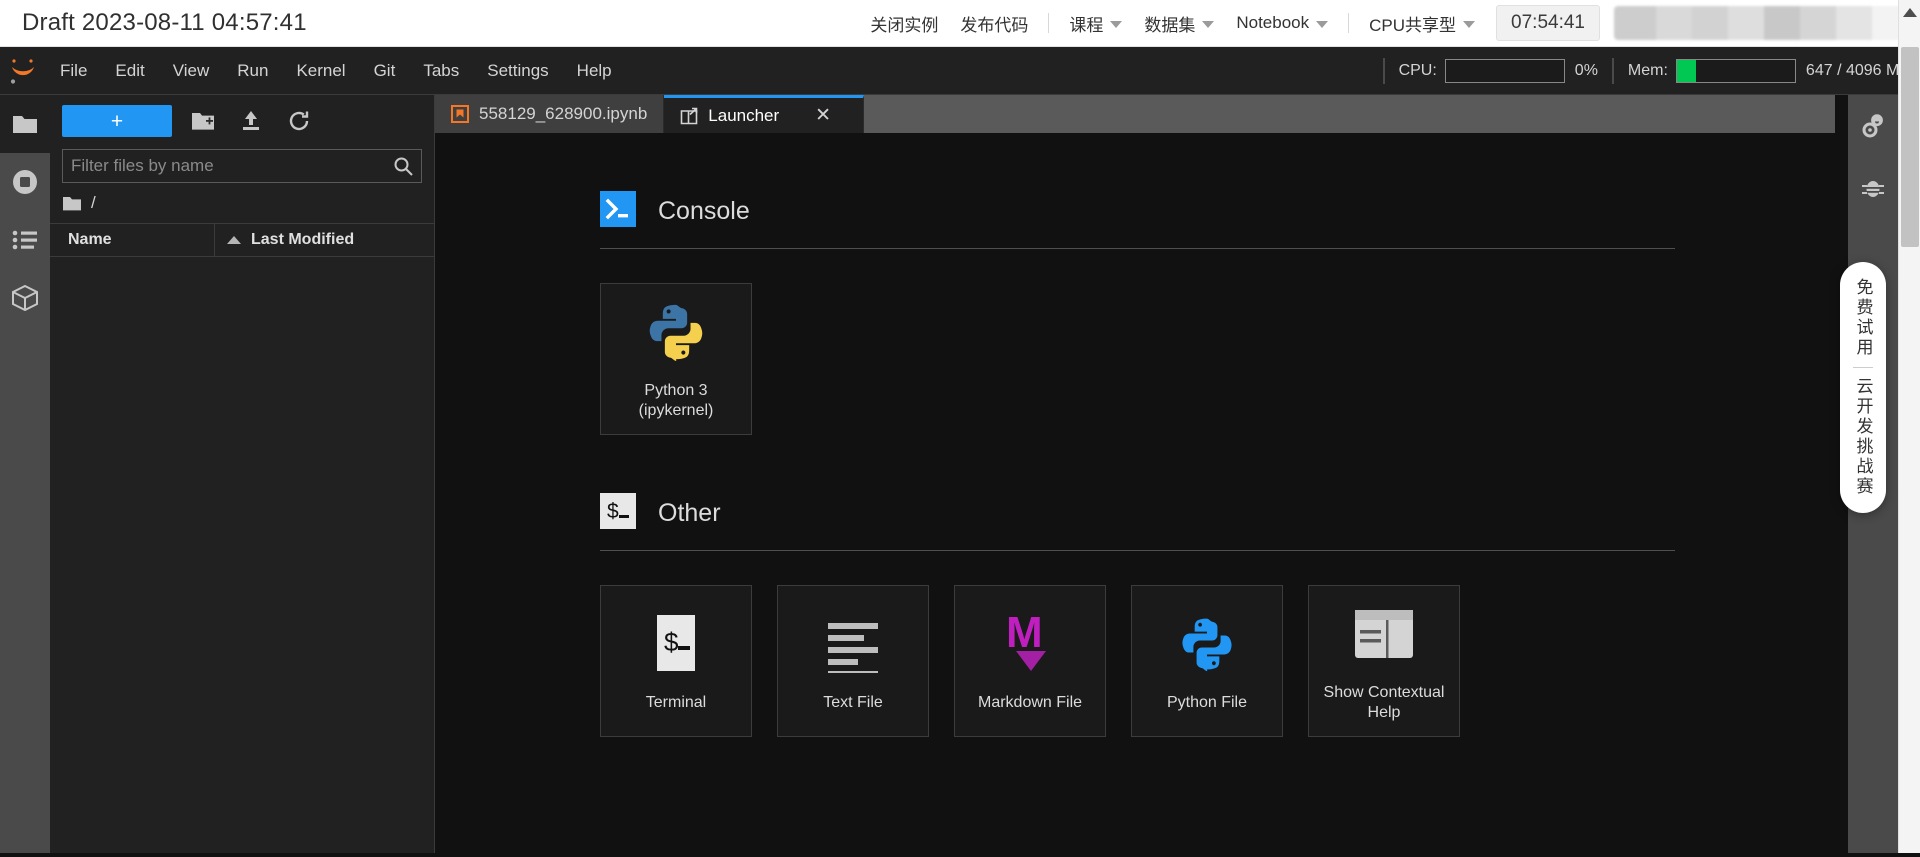  I want to click on debugger-bug-icon, so click(1873, 189).